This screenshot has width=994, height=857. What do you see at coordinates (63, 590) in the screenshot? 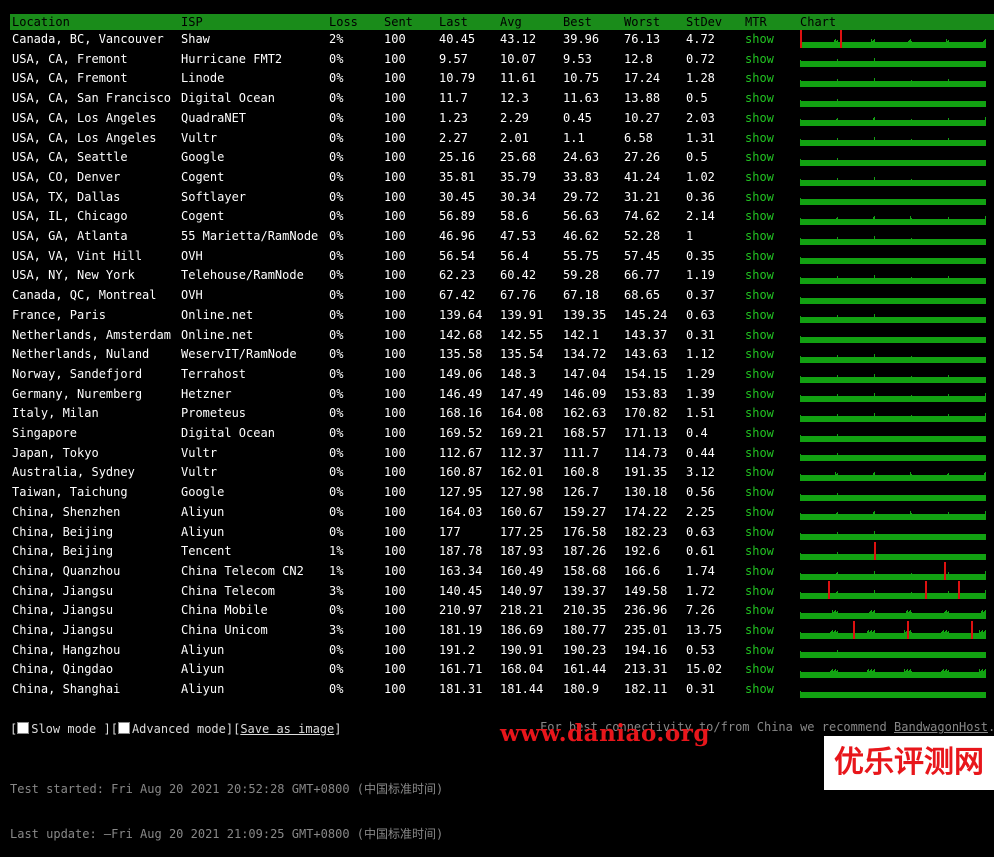
I see `cell-location: China, Jiangsu` at bounding box center [63, 590].